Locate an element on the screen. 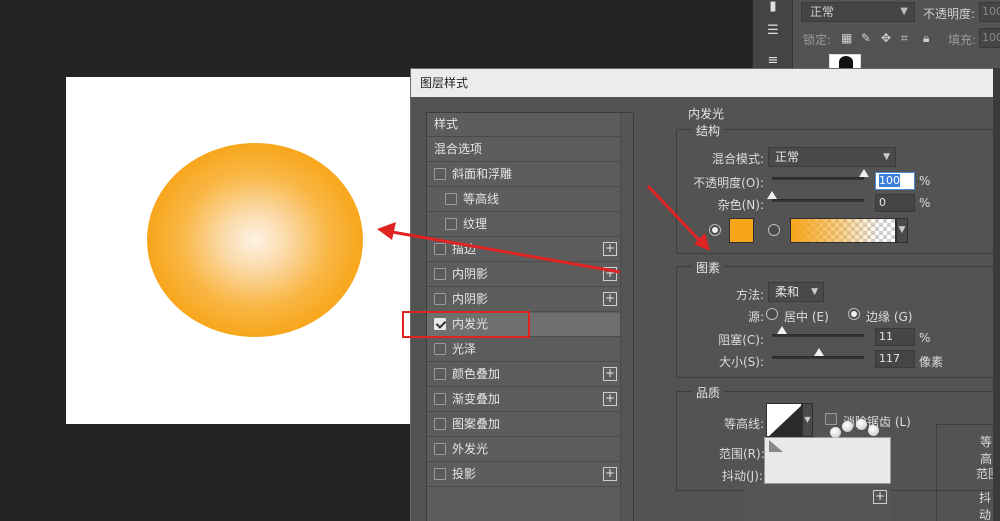 This screenshot has height=521, width=1000. noise-slider-thumb is located at coordinates (772, 195).